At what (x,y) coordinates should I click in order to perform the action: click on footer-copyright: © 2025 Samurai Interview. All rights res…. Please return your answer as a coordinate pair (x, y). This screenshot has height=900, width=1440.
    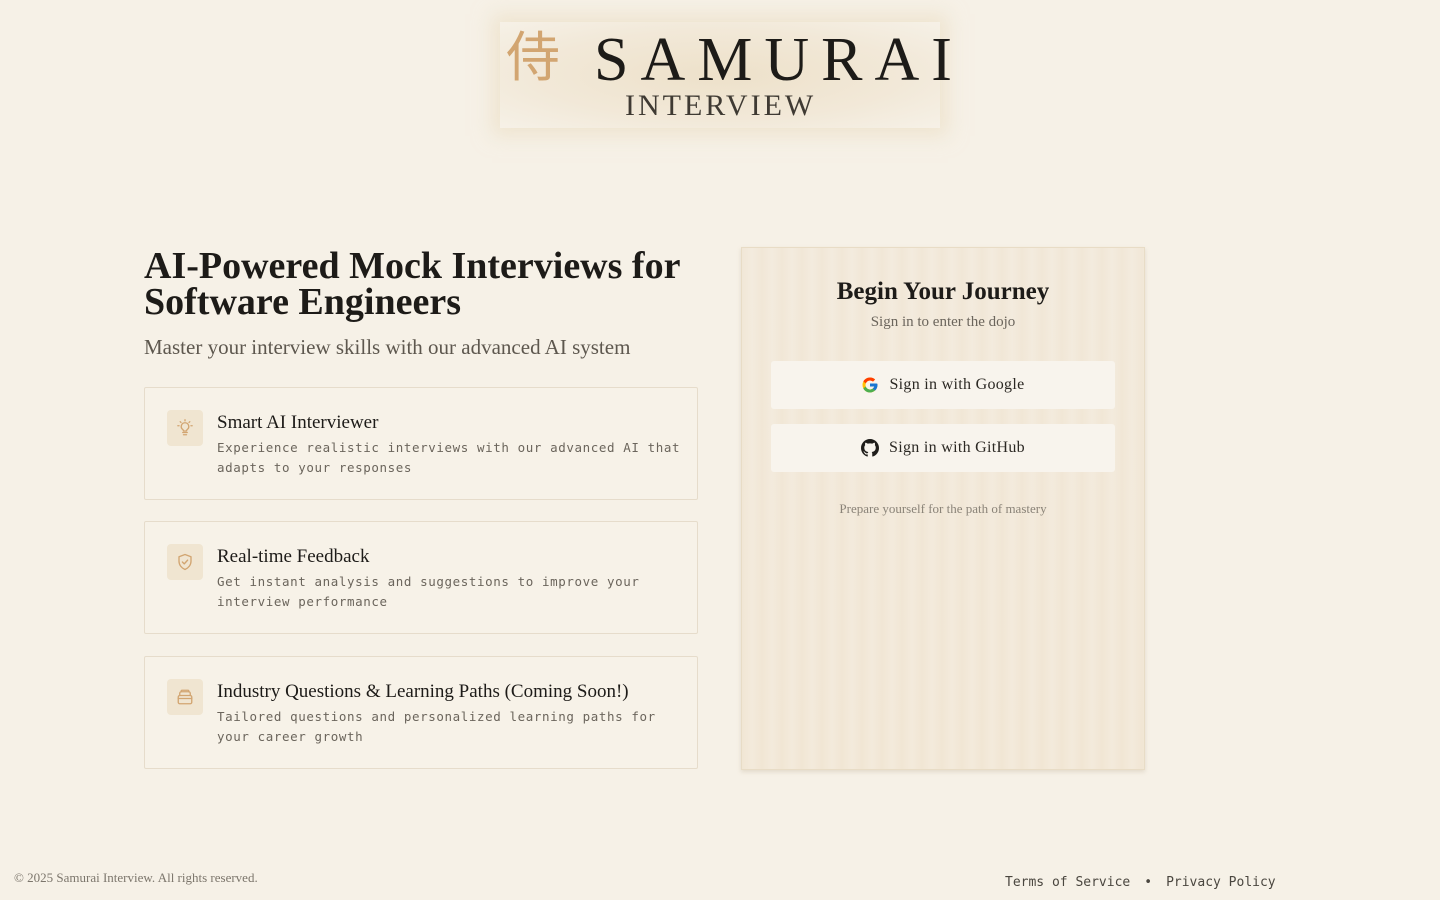
    Looking at the image, I should click on (136, 877).